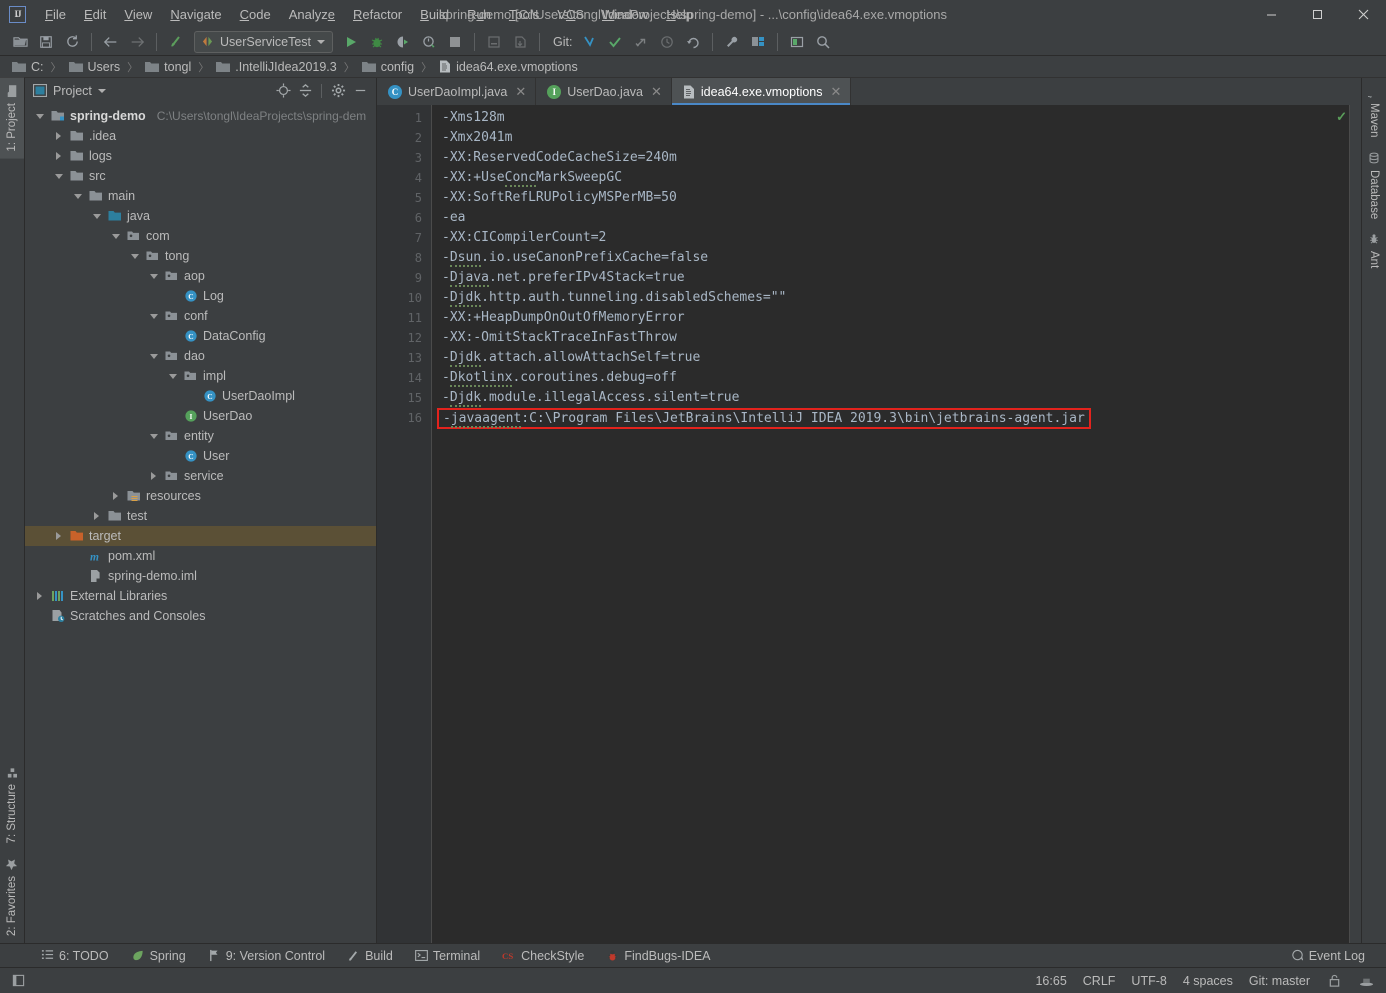 Image resolution: width=1386 pixels, height=993 pixels. I want to click on indent-setting: 4 spaces, so click(1208, 981).